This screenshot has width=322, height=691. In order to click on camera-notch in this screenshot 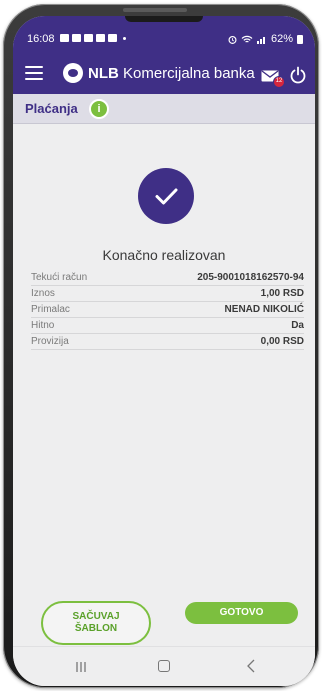, I will do `click(164, 19)`.